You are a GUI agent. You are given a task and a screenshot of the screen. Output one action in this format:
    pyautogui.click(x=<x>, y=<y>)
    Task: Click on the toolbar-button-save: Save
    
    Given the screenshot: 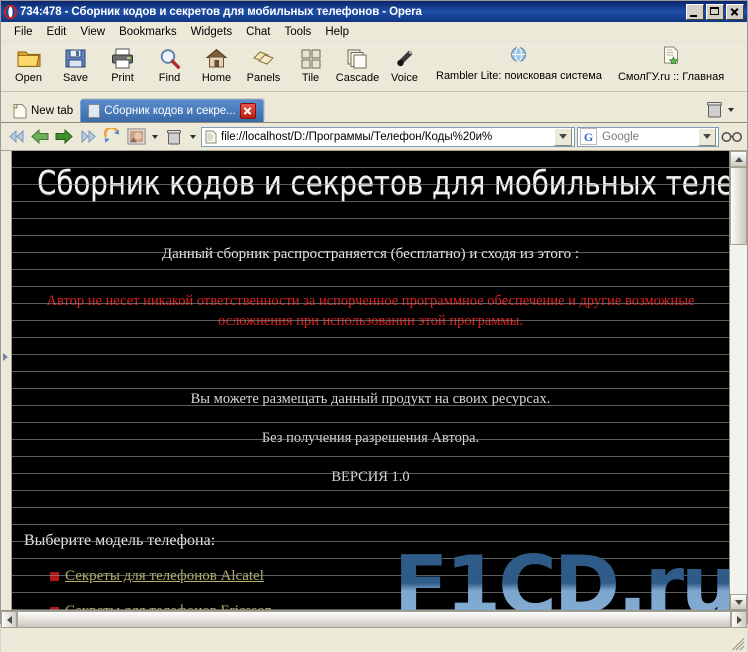 What is the action you would take?
    pyautogui.click(x=75, y=64)
    